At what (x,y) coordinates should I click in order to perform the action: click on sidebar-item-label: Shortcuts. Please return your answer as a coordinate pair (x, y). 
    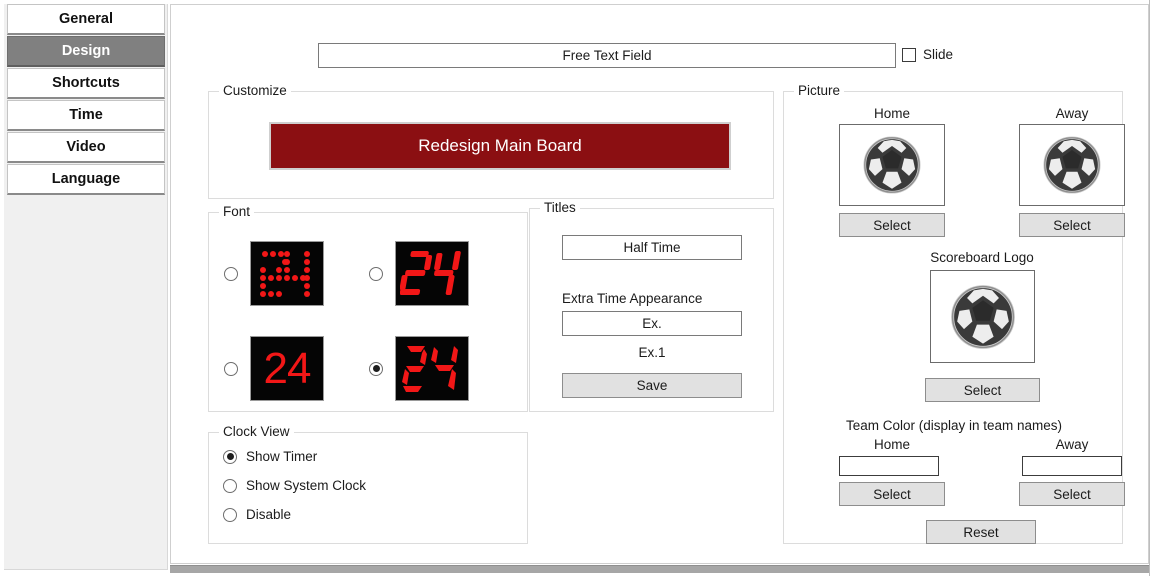
    Looking at the image, I should click on (86, 83).